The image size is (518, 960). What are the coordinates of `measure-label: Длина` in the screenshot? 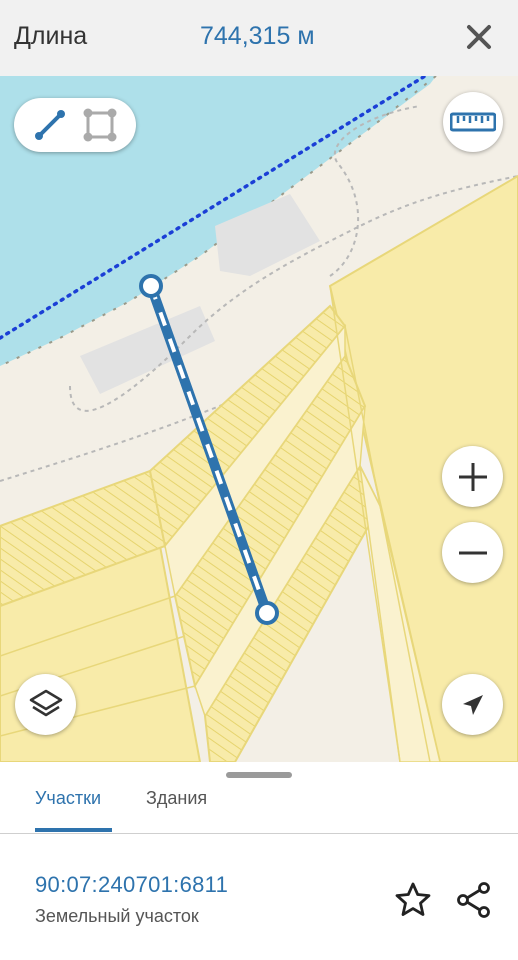 It's located at (51, 36).